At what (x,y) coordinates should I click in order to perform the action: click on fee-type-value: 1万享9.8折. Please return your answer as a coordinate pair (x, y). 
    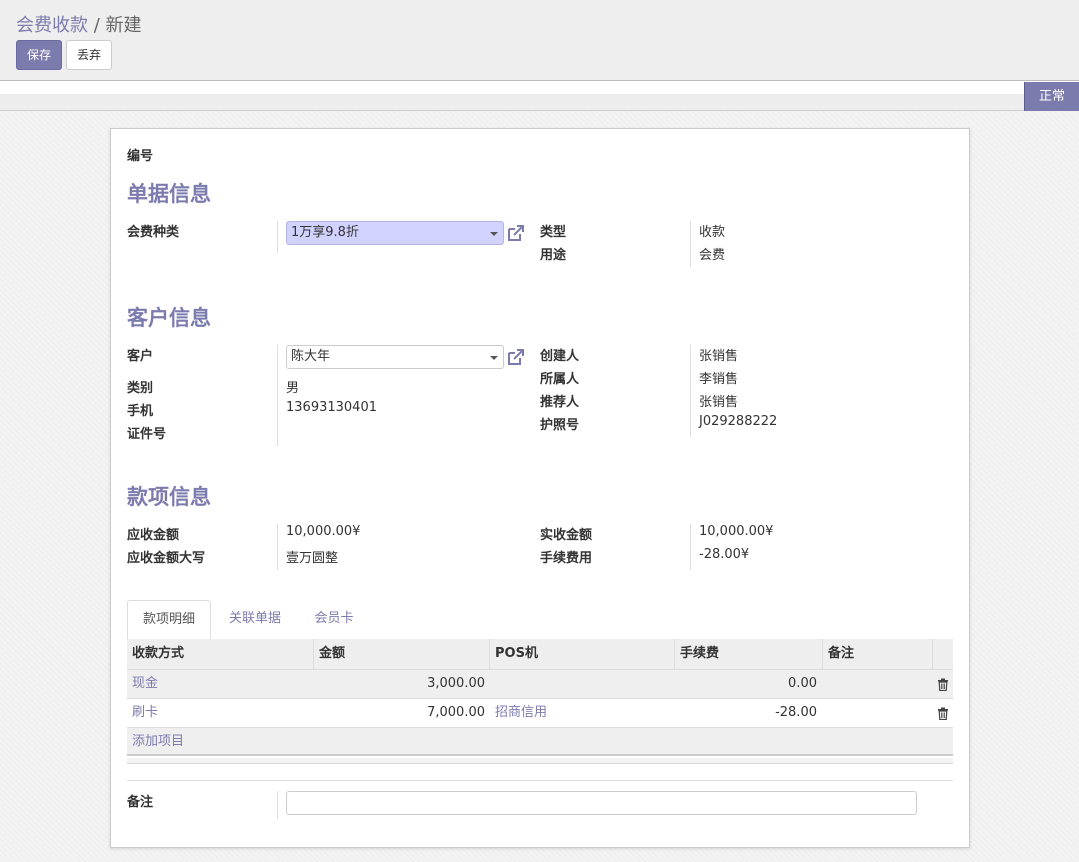
    Looking at the image, I should click on (325, 232).